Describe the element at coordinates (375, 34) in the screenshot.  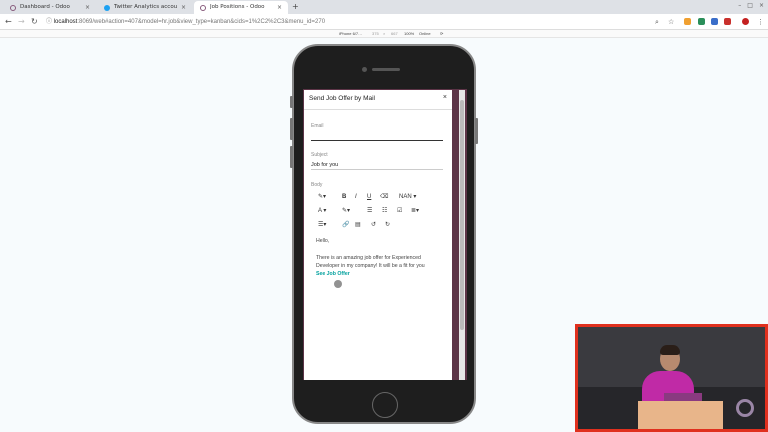
I see `device-width: 375` at that location.